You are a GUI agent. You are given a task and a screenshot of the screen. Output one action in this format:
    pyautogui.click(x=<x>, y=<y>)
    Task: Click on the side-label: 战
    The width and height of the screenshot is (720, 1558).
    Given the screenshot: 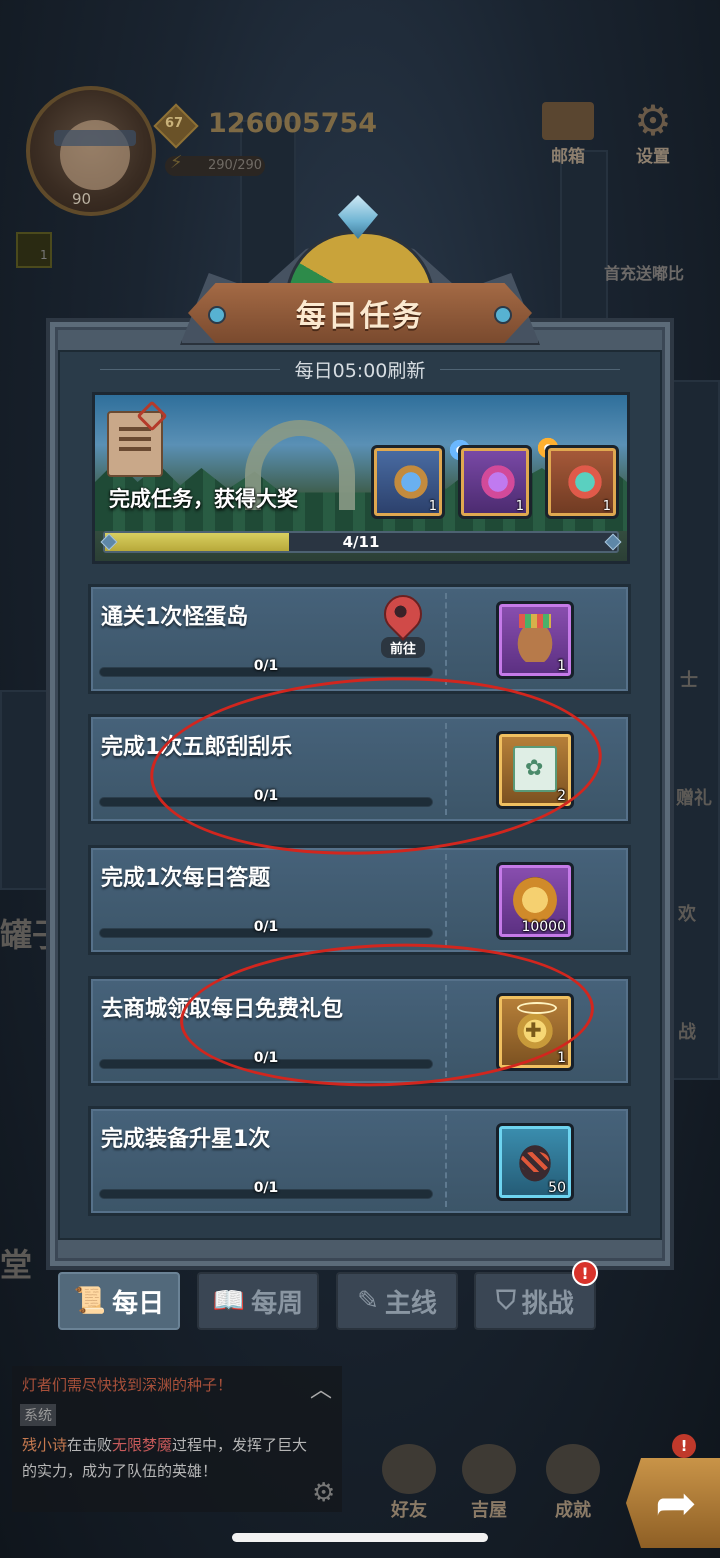 What is the action you would take?
    pyautogui.click(x=687, y=1032)
    